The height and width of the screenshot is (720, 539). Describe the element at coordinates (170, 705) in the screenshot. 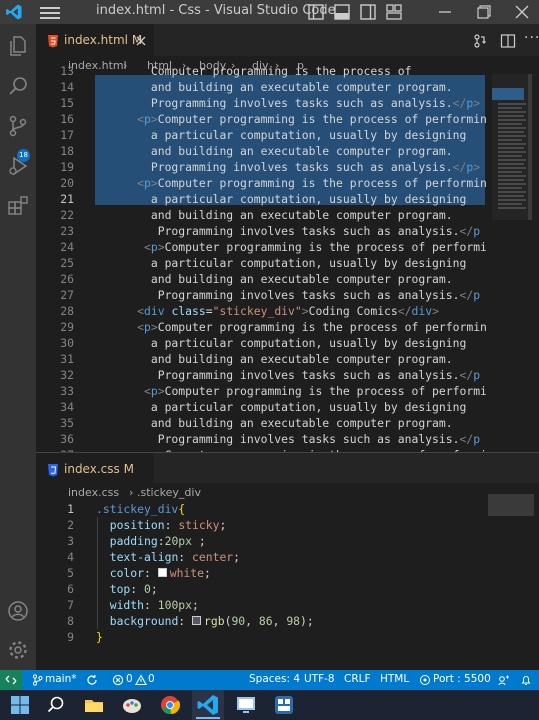

I see `chrome-icon` at that location.